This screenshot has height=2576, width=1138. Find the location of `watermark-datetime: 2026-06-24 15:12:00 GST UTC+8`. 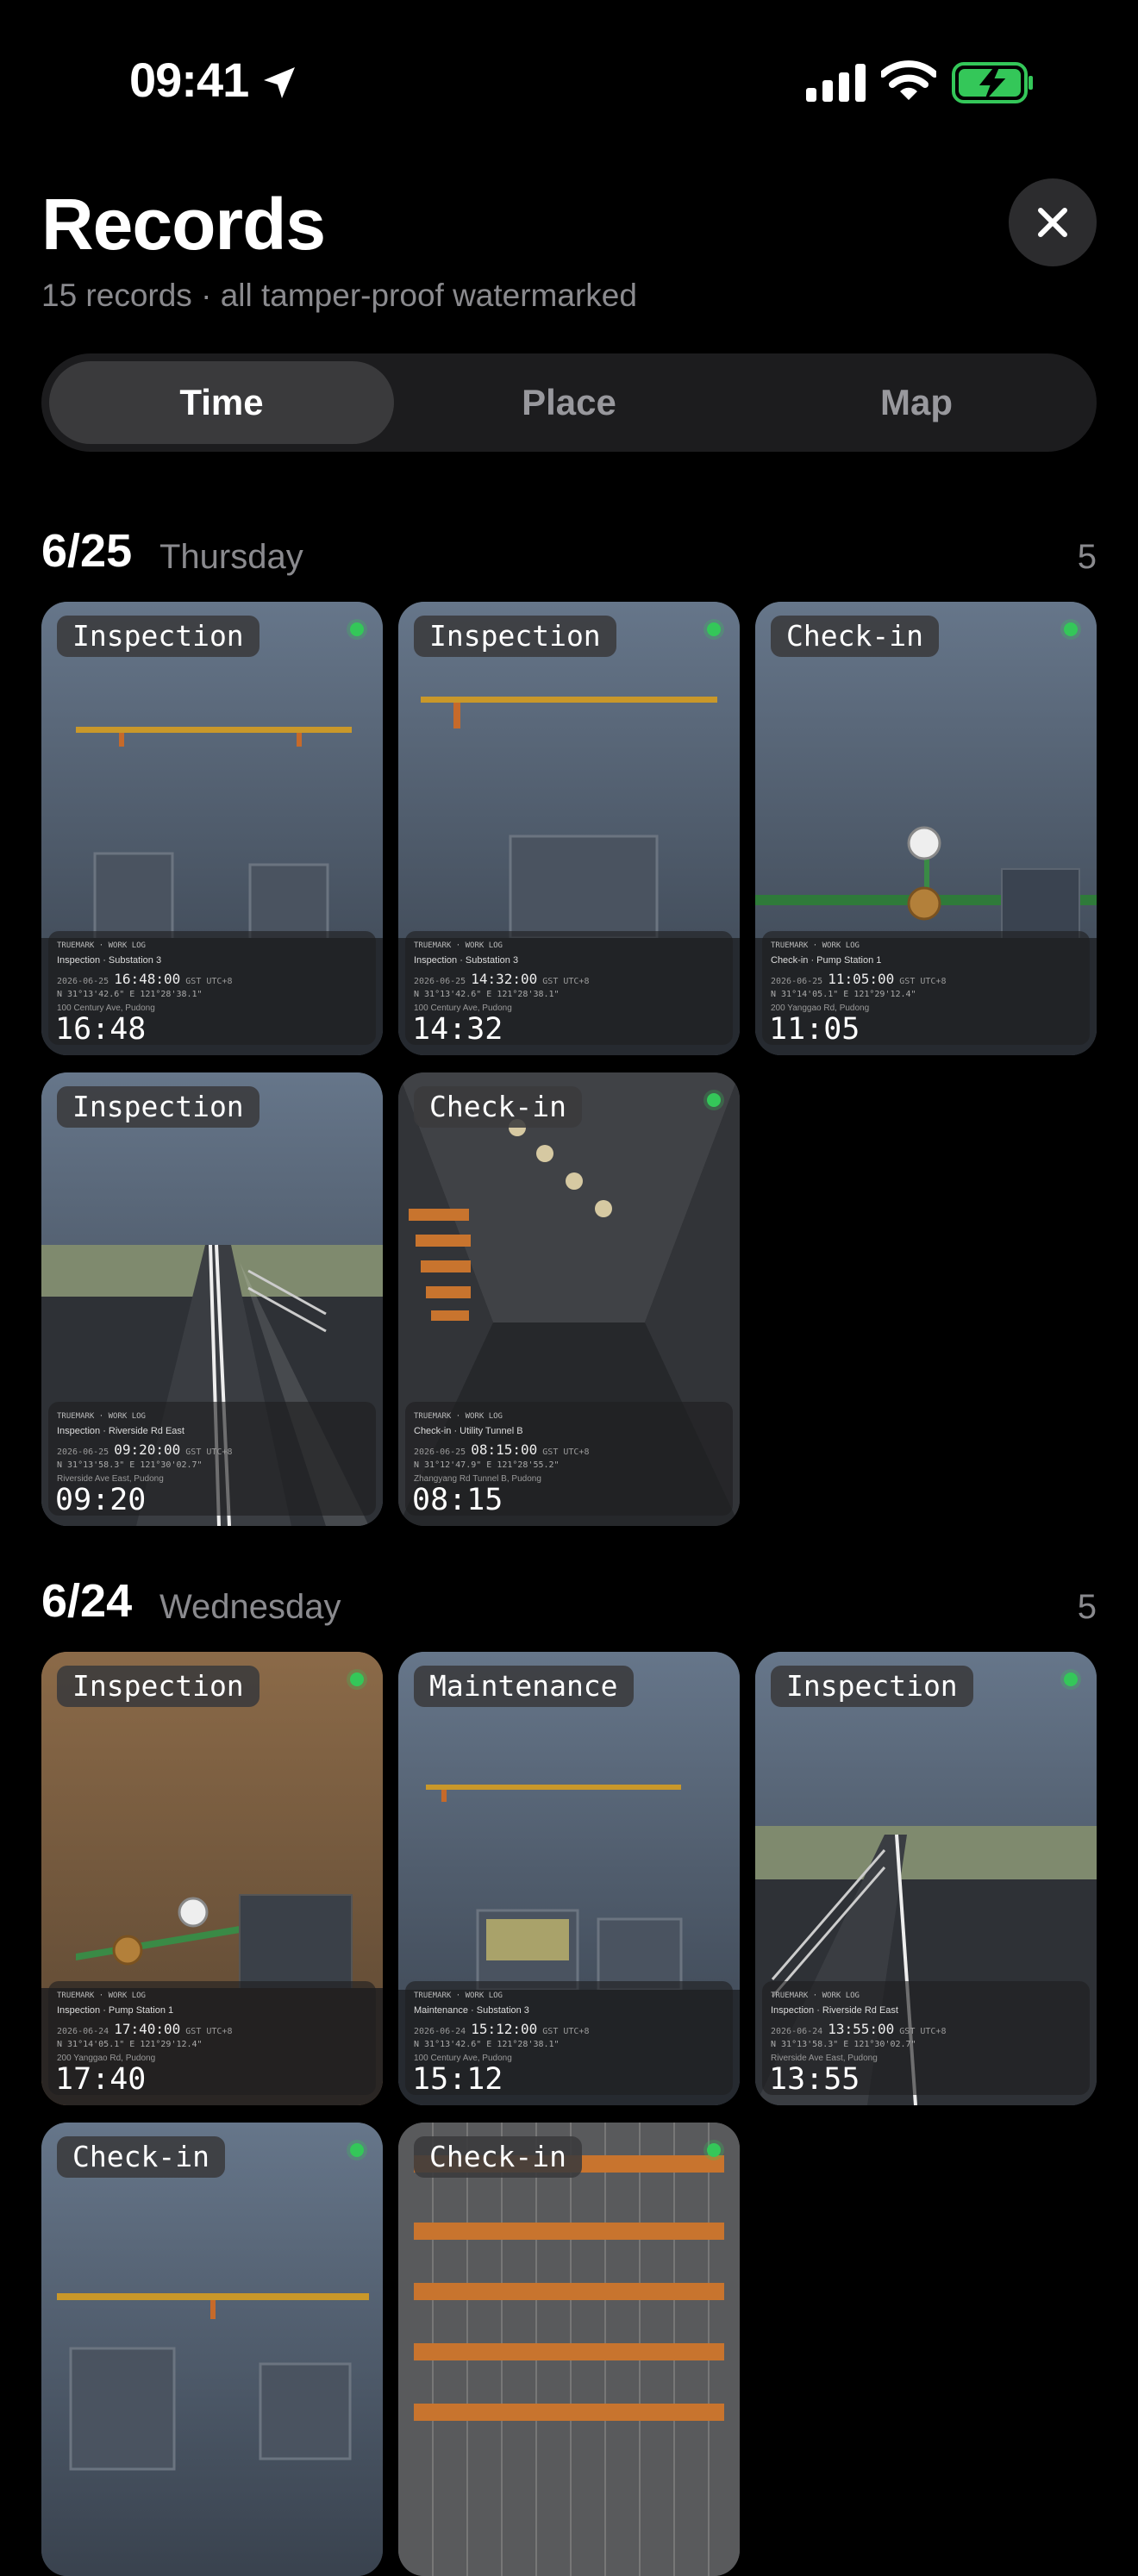

watermark-datetime: 2026-06-24 15:12:00 GST UTC+8 is located at coordinates (502, 2029).